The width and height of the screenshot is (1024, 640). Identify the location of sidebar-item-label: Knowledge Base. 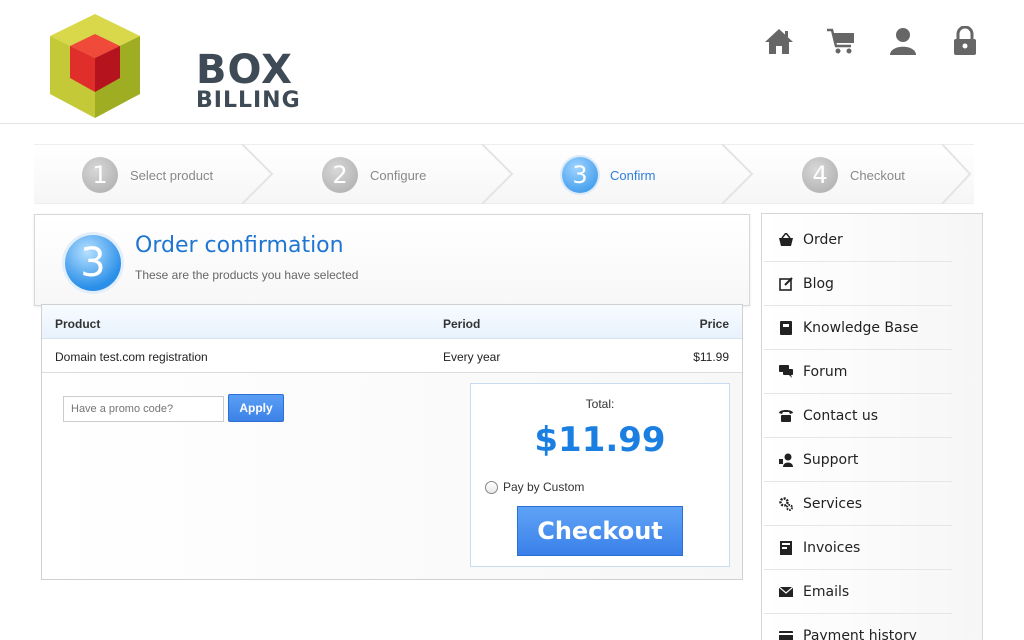
(861, 327).